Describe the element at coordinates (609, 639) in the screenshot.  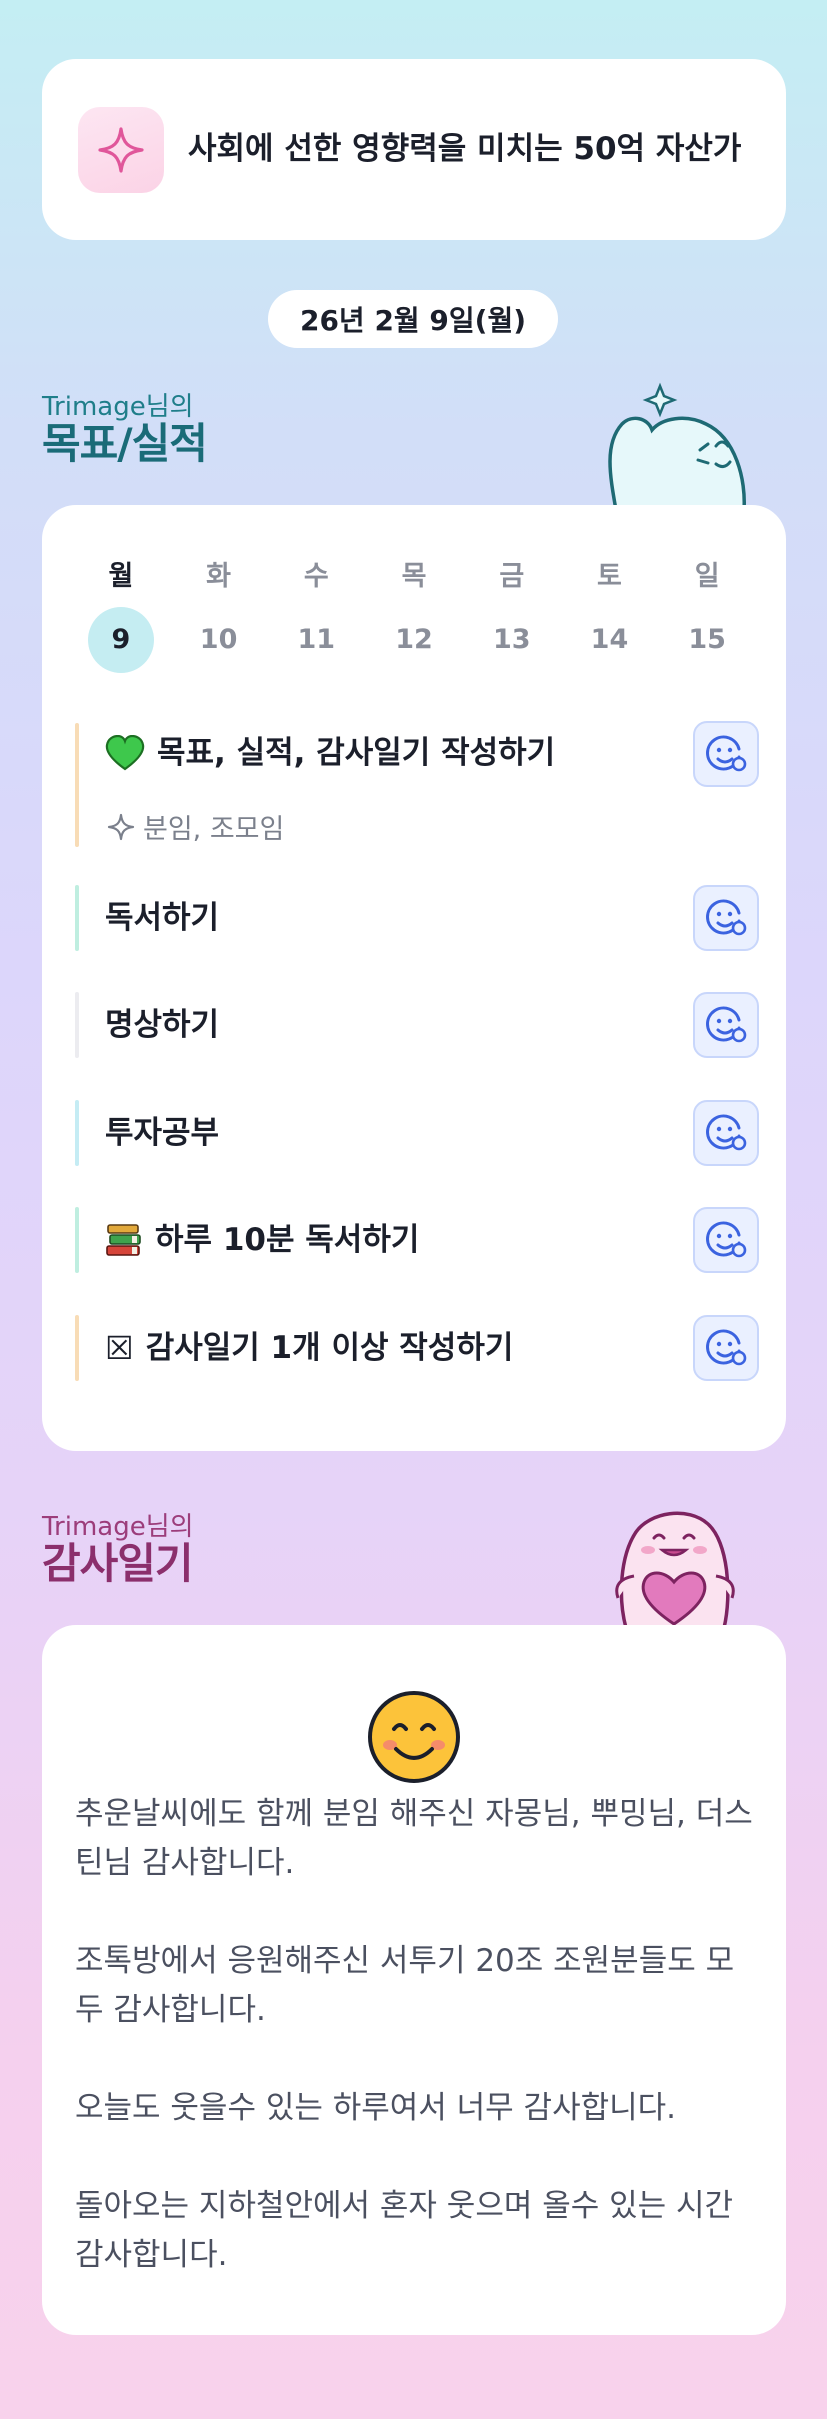
I see `day-number: 14` at that location.